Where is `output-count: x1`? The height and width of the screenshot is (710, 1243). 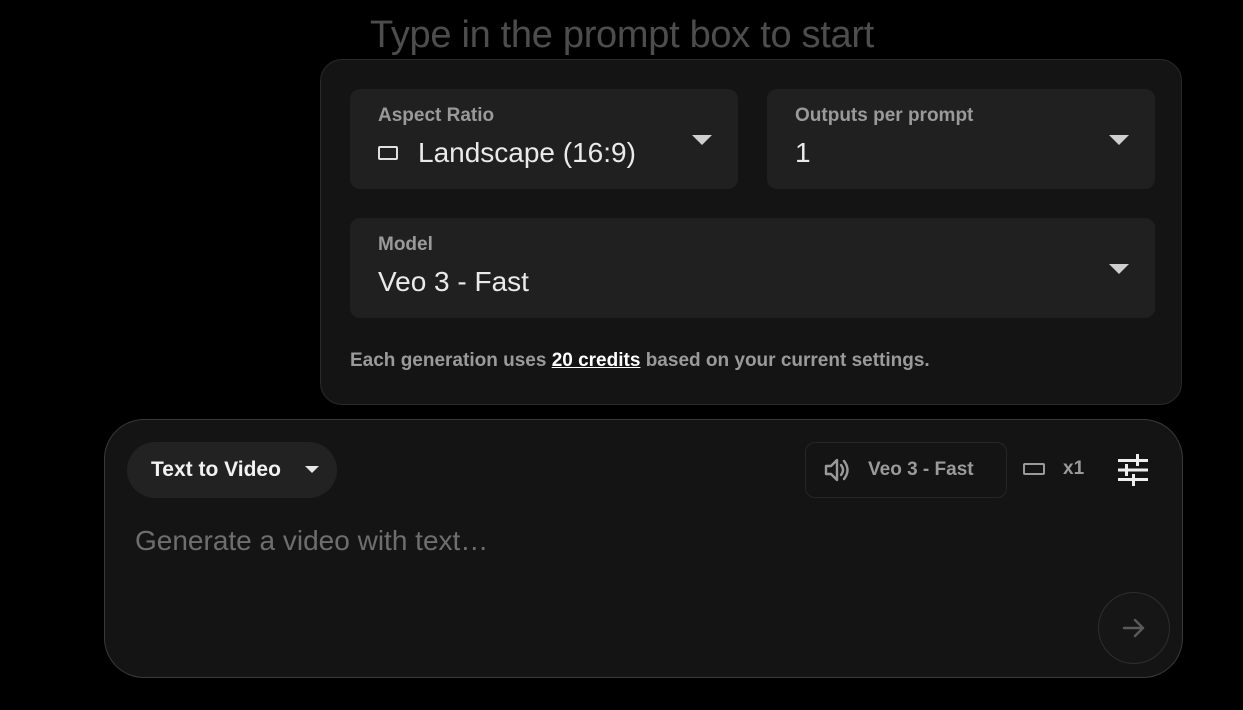 output-count: x1 is located at coordinates (1074, 468).